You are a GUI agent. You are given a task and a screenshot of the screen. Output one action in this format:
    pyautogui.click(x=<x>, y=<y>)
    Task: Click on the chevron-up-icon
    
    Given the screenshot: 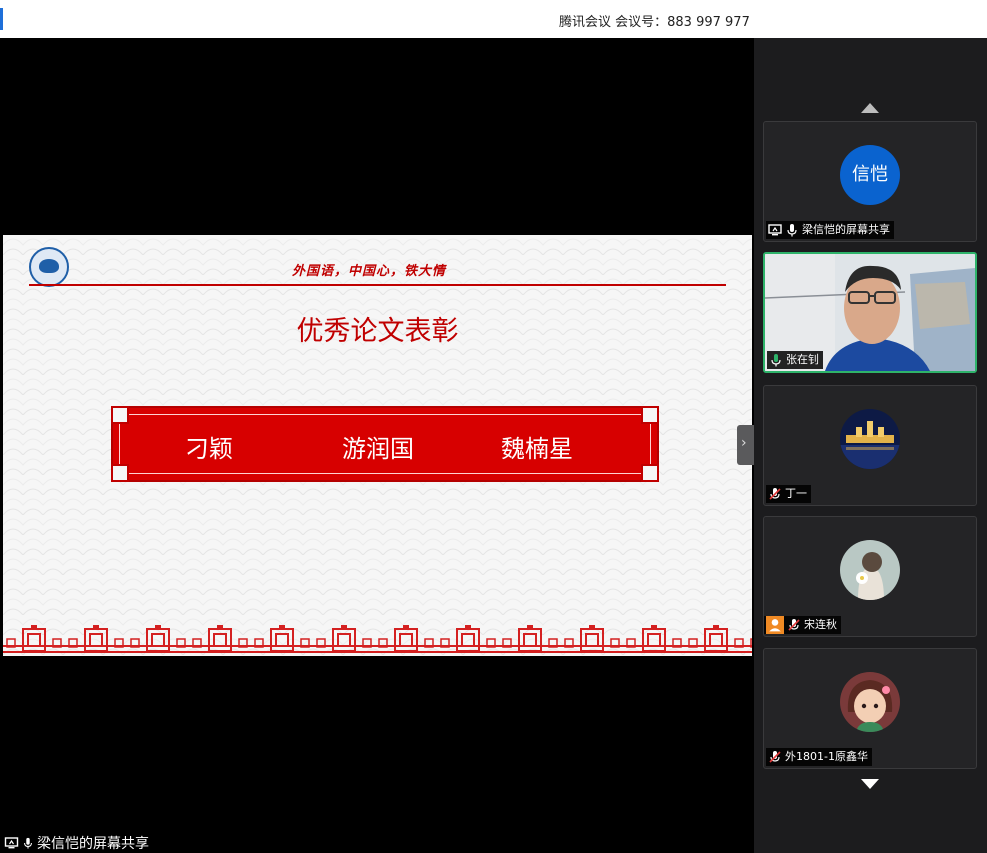 What is the action you would take?
    pyautogui.click(x=870, y=108)
    